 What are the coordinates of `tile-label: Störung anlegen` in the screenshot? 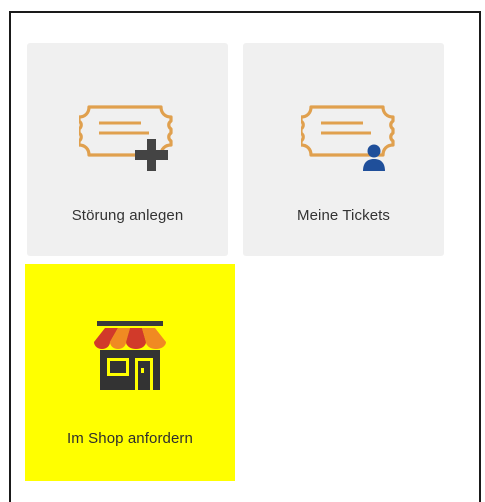 It's located at (127, 215).